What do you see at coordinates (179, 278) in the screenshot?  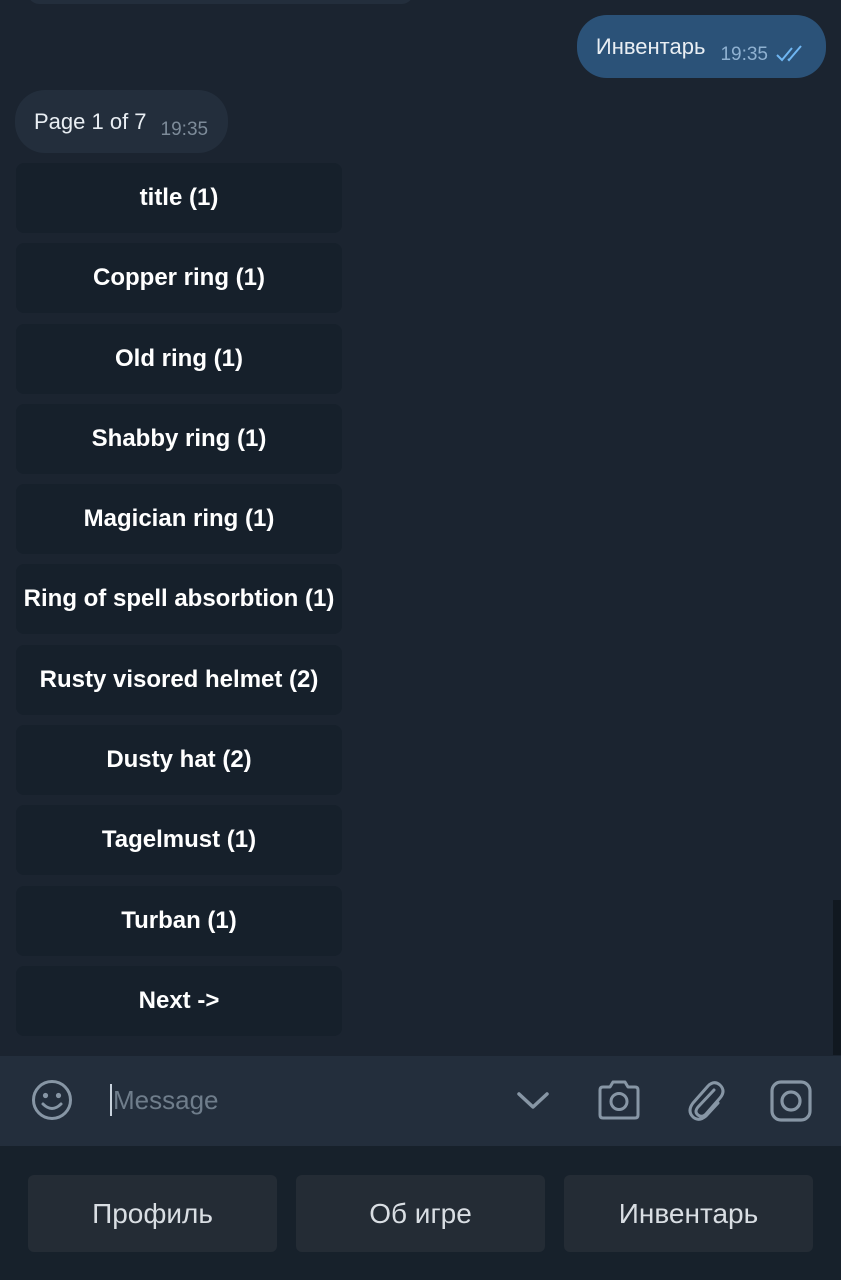 I see `inline-button-copper-ring: Copper ring (1)` at bounding box center [179, 278].